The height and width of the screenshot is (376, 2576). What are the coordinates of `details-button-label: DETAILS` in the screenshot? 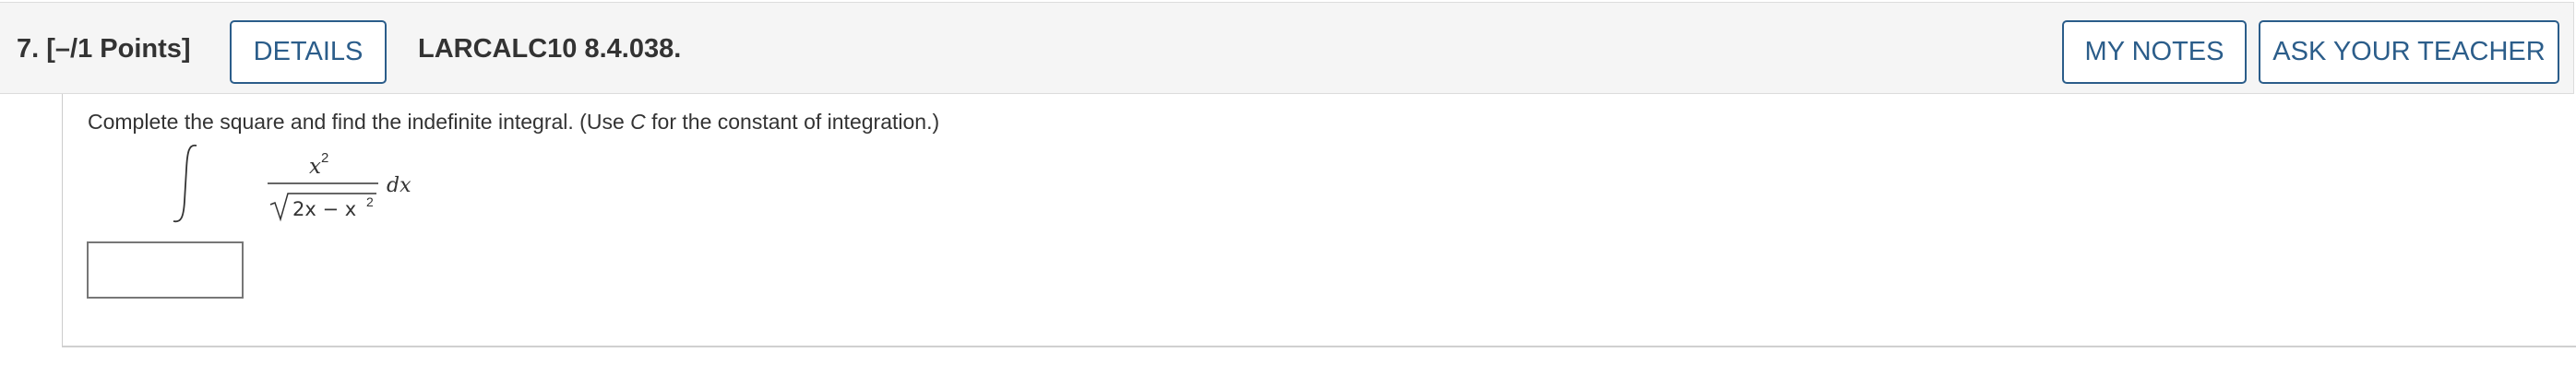 It's located at (309, 51).